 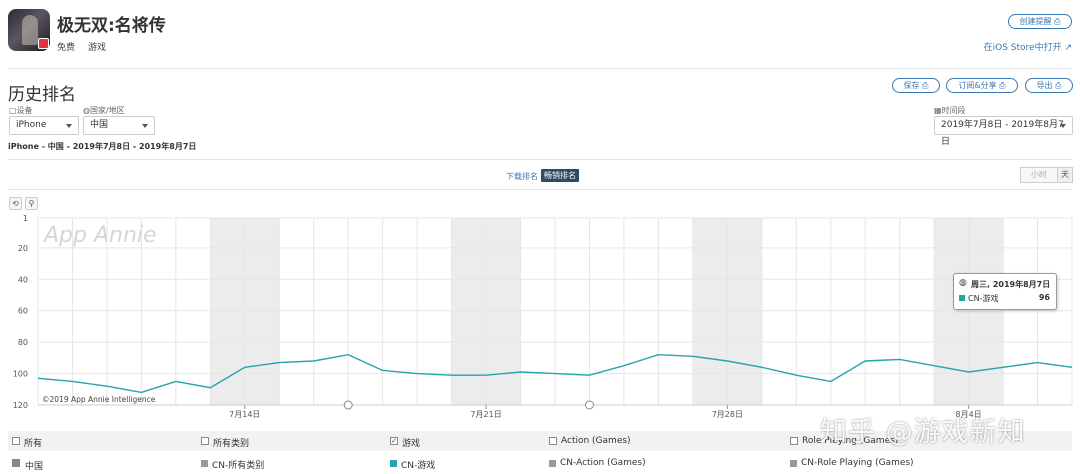 What do you see at coordinates (793, 463) in the screenshot?
I see `legend-swatch-rpg` at bounding box center [793, 463].